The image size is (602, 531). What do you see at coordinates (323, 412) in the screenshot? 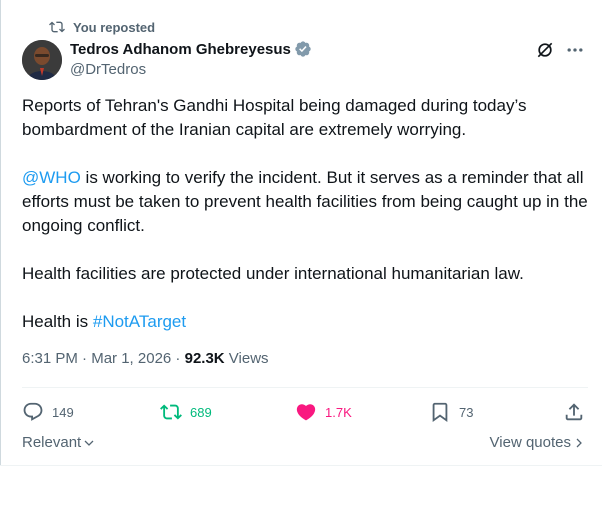
I see `like-button: 1.7K` at bounding box center [323, 412].